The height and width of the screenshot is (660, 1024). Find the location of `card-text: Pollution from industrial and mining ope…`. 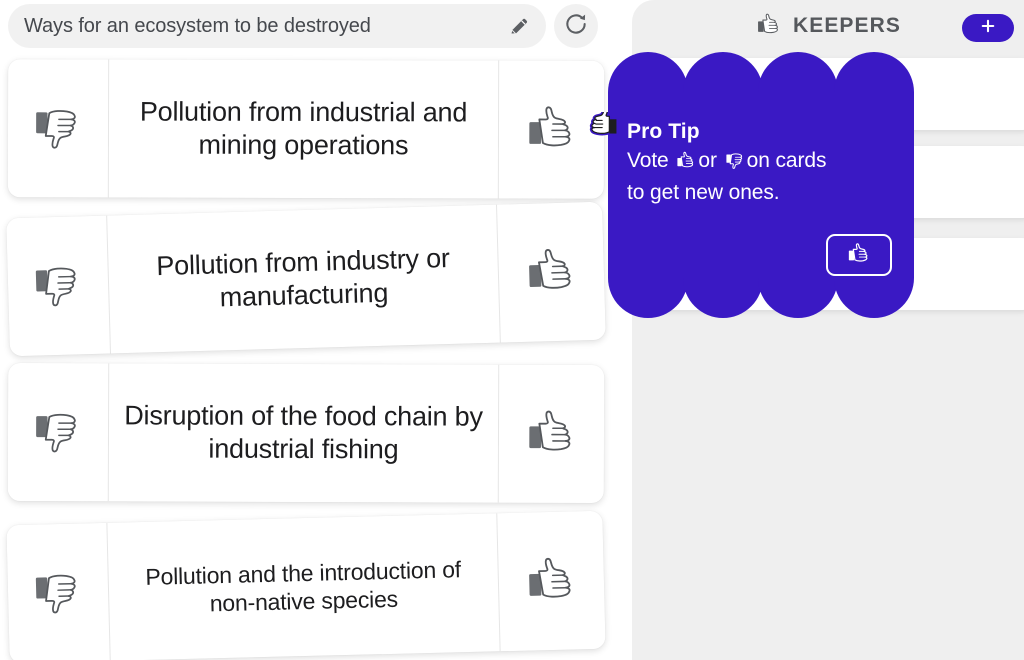

card-text: Pollution from industrial and mining ope… is located at coordinates (303, 128).